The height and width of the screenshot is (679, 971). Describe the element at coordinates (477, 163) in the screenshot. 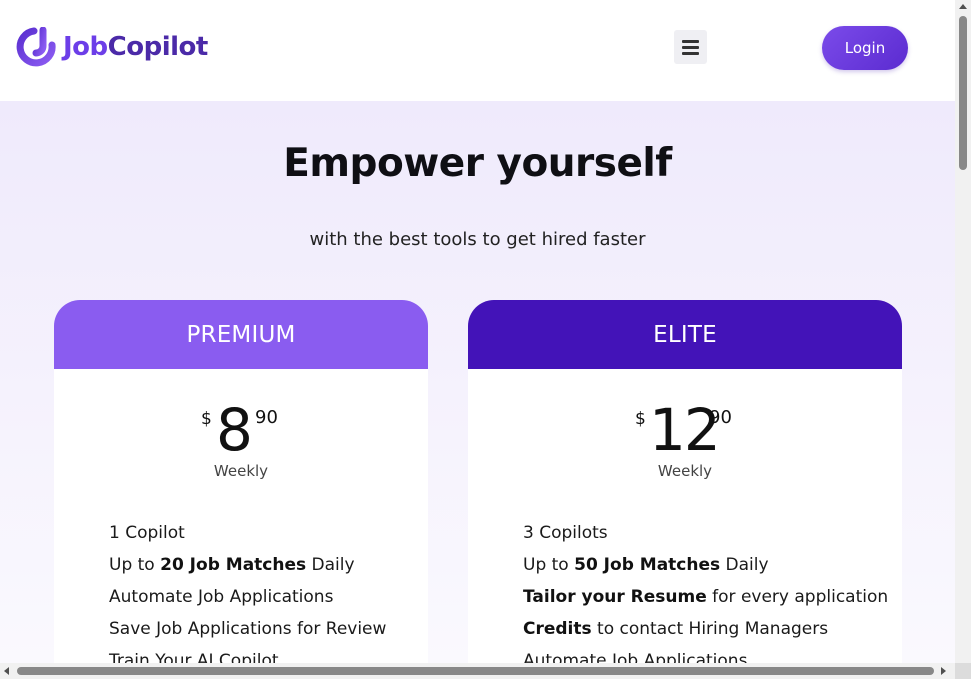

I see `page-title: Empower yourself` at that location.